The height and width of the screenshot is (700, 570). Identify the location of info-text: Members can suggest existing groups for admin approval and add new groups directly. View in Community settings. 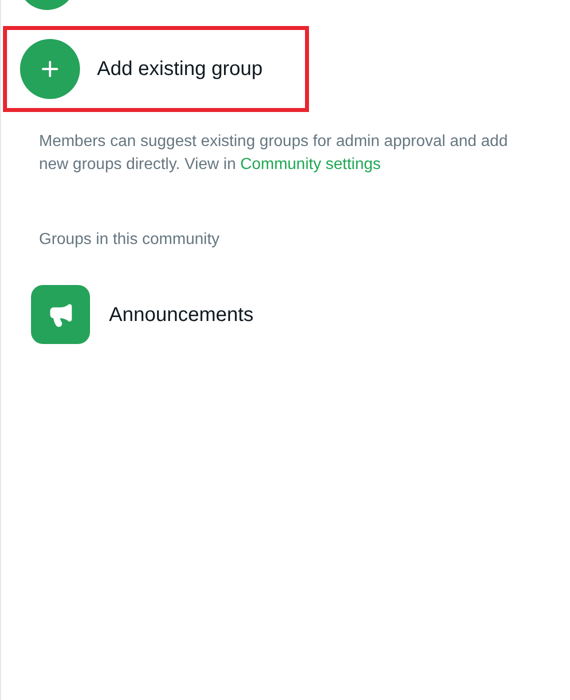
(274, 153).